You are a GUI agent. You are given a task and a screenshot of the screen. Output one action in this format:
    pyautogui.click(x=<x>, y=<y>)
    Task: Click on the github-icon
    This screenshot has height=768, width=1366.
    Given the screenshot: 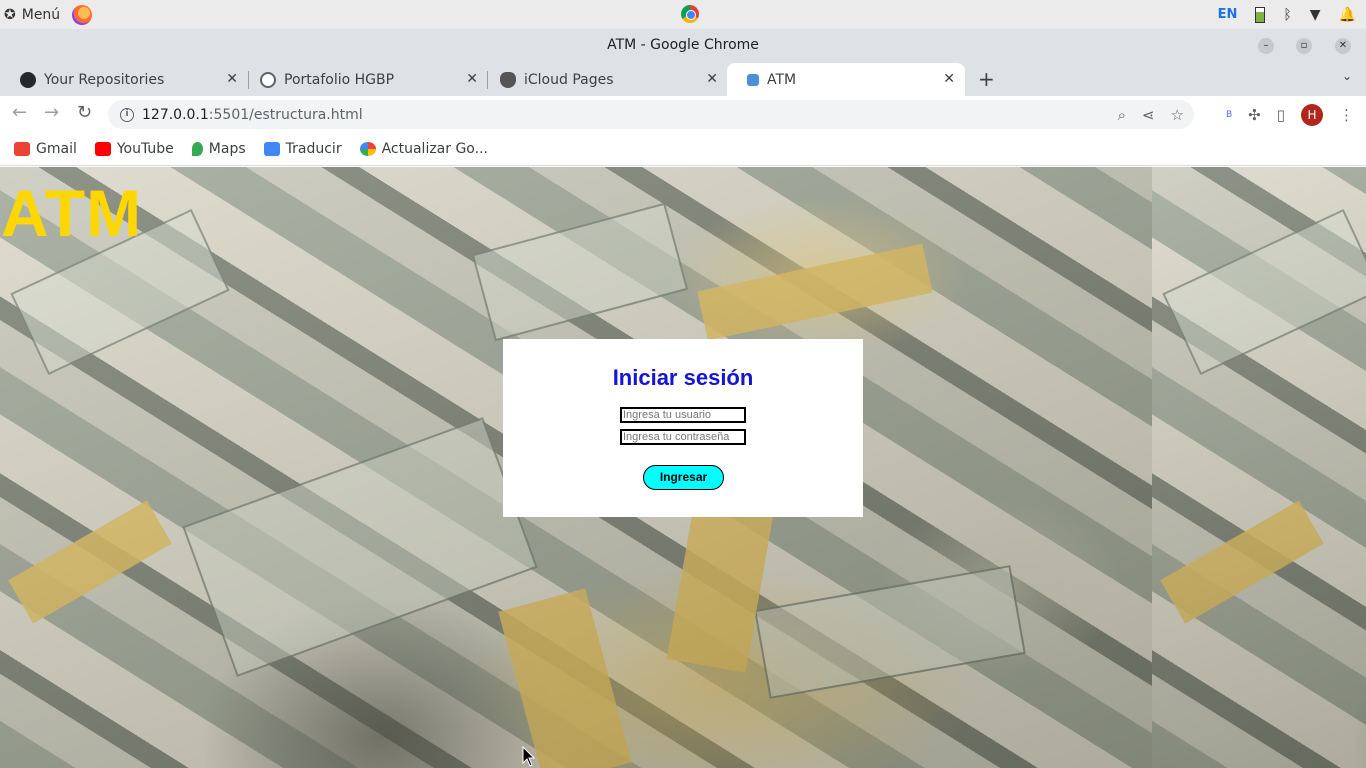 What is the action you would take?
    pyautogui.click(x=28, y=79)
    